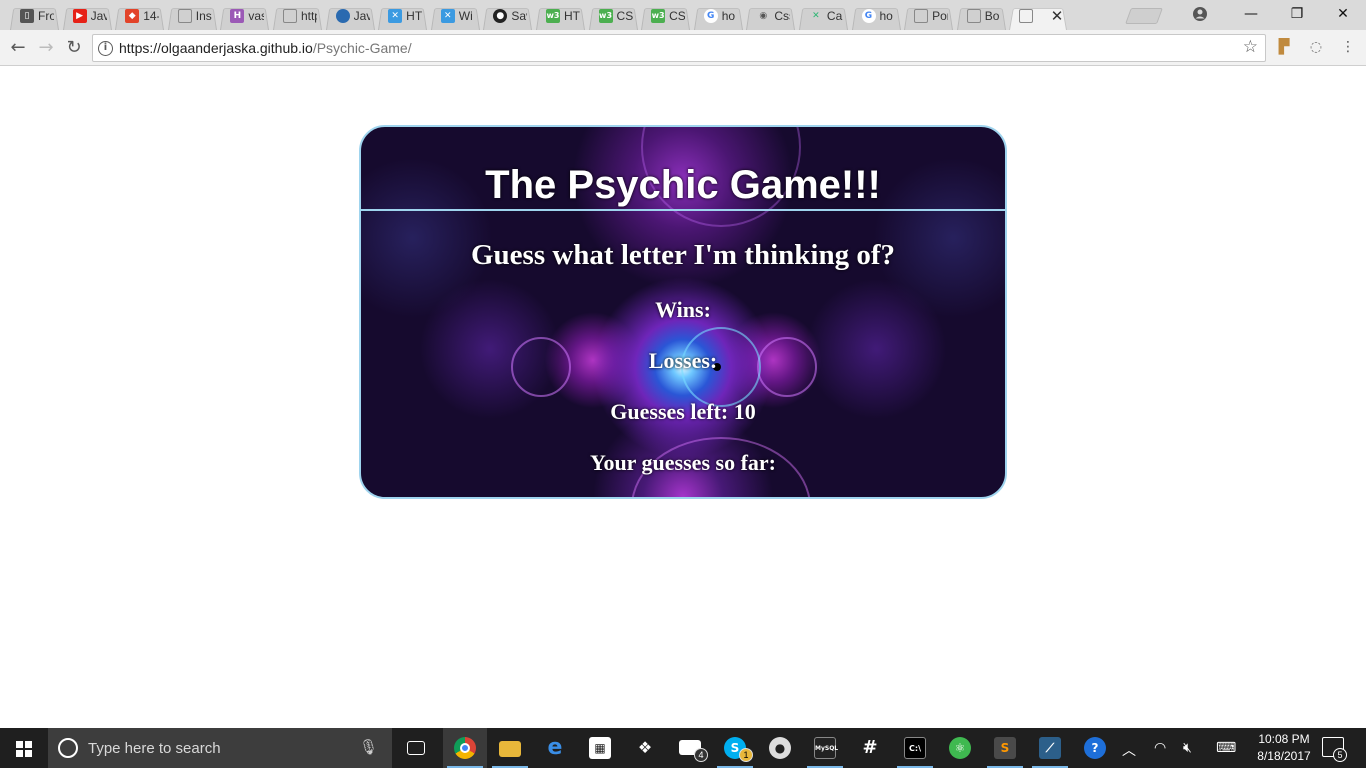 This screenshot has height=768, width=1366. I want to click on action-center-icon: 5, so click(1334, 749).